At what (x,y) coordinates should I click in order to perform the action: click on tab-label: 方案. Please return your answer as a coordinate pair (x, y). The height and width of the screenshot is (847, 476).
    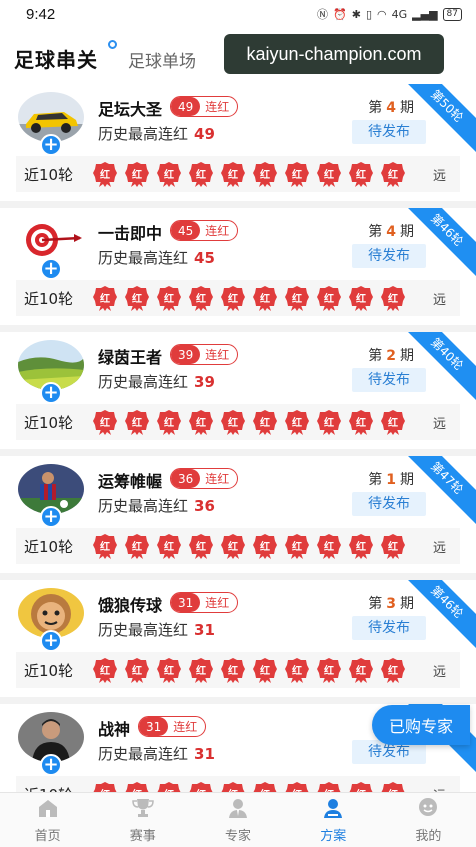
    Looking at the image, I should click on (333, 836).